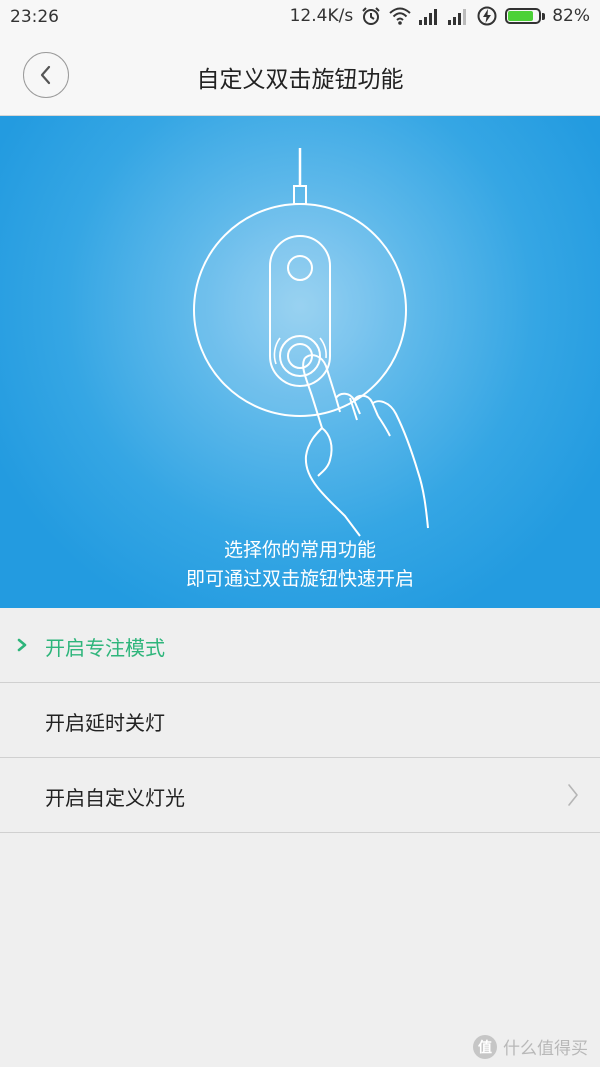 The width and height of the screenshot is (600, 1067). I want to click on status-bar: 23:26 12.4K/s 82%, so click(300, 18).